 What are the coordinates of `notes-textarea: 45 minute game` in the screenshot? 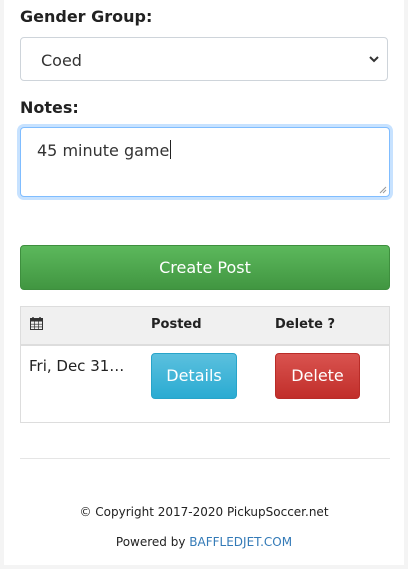 It's located at (205, 162).